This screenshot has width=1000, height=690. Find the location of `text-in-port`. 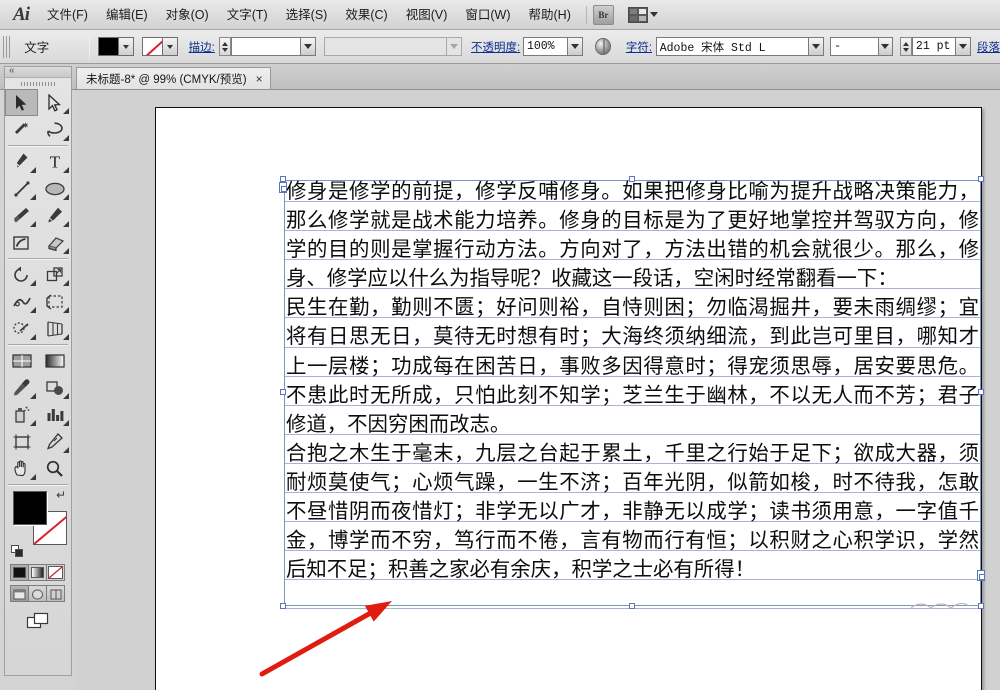

text-in-port is located at coordinates (283, 187).